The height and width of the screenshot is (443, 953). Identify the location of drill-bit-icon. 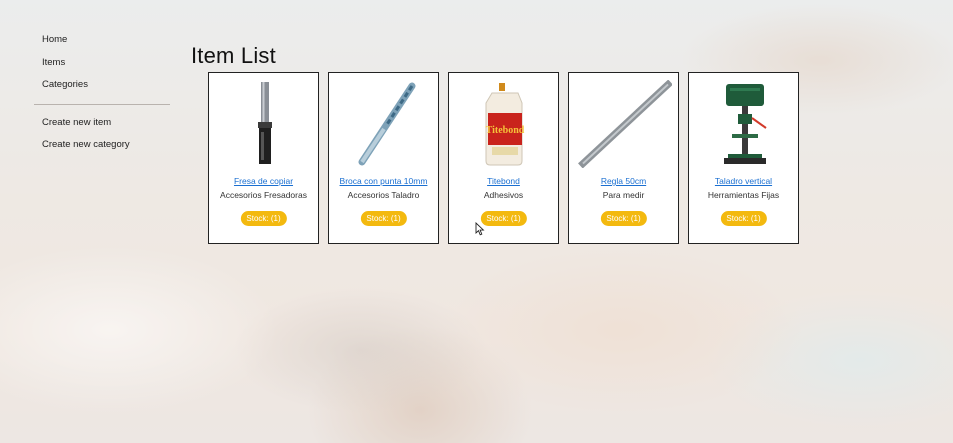
(384, 124).